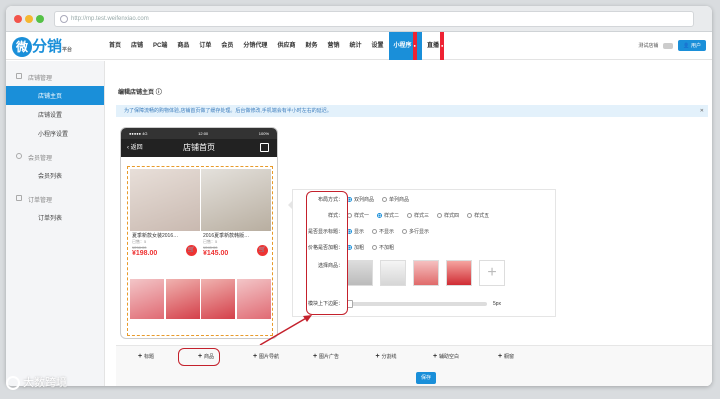  I want to click on highlight-box, so click(199, 357).